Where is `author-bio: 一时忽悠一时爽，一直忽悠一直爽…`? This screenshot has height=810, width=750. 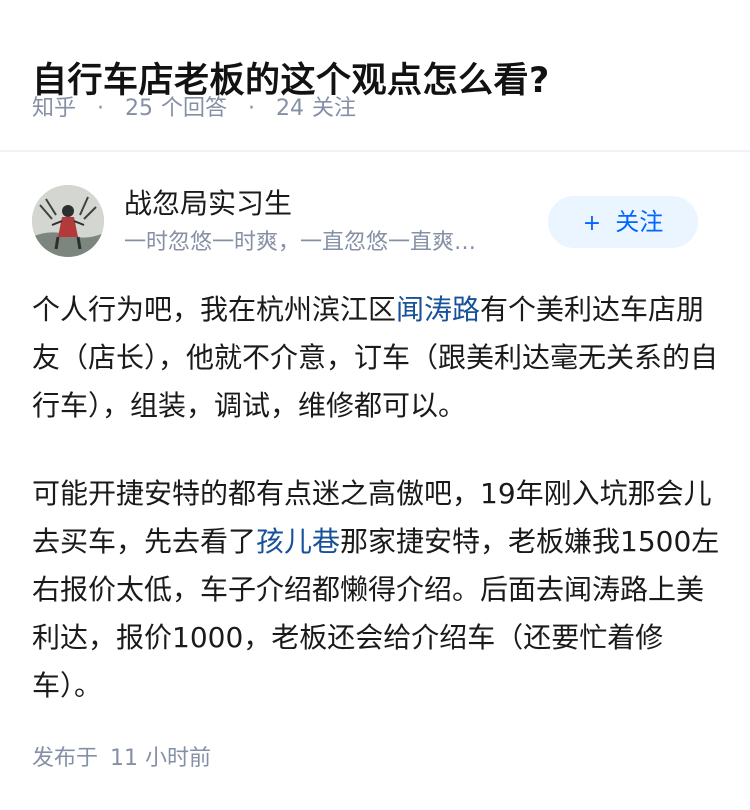 author-bio: 一时忽悠一时爽，一直忽悠一直爽… is located at coordinates (300, 242).